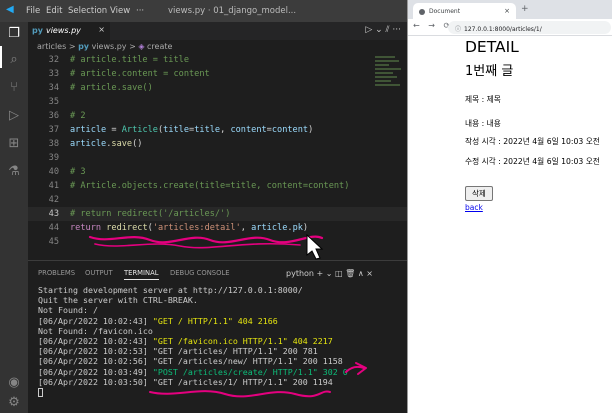 This screenshot has height=413, width=612. What do you see at coordinates (474, 207) in the screenshot?
I see `back-link: back` at bounding box center [474, 207].